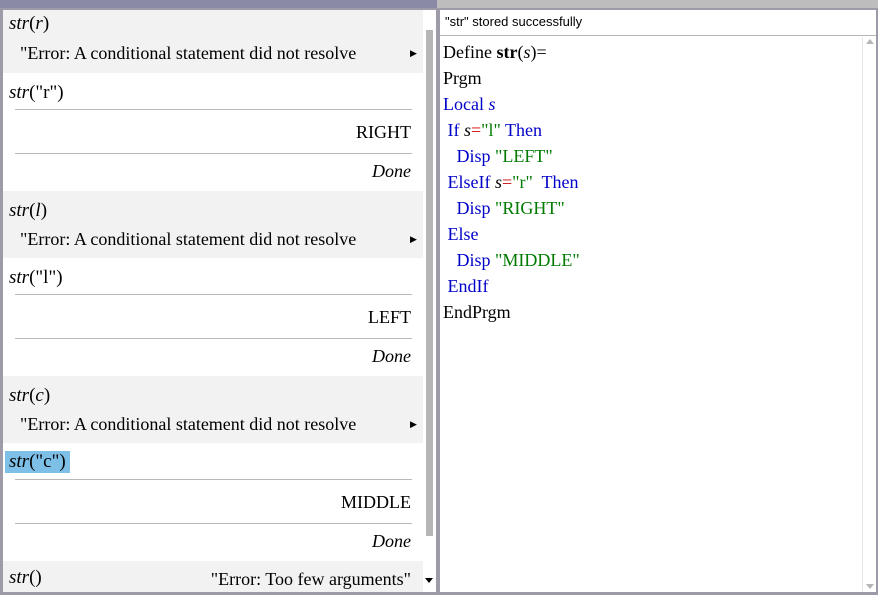 The height and width of the screenshot is (595, 878). What do you see at coordinates (507, 52) in the screenshot?
I see `program-name: str` at bounding box center [507, 52].